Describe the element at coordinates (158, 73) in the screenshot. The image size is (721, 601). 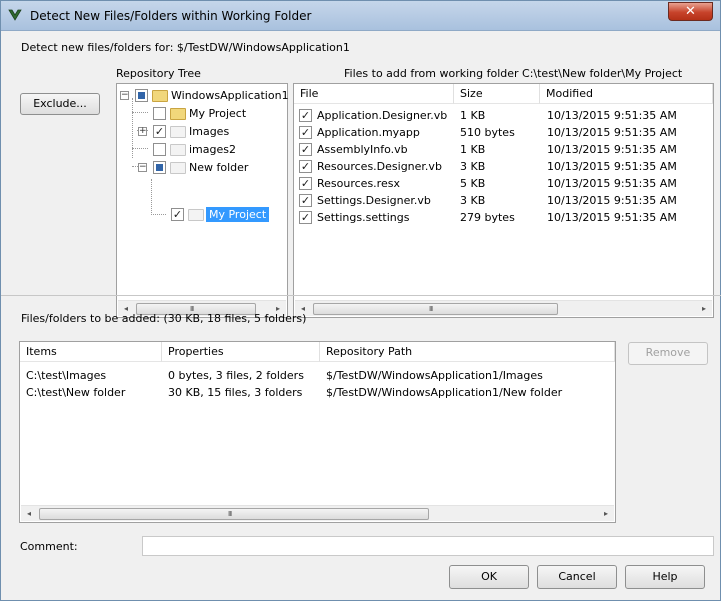
I see `repository-tree-title: Repository Tree` at that location.